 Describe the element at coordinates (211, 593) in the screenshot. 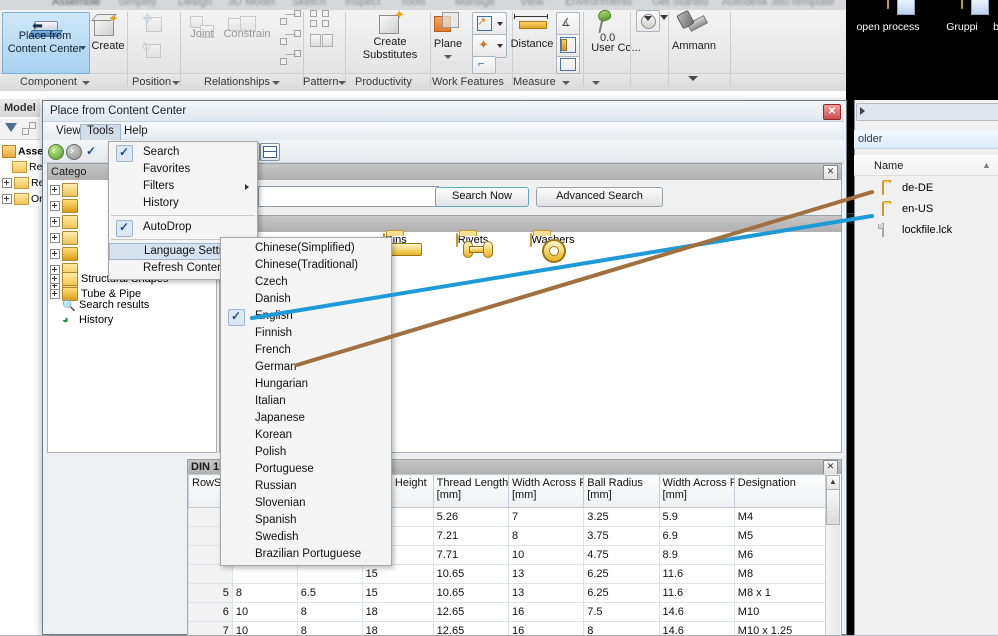

I see `table-cell: 5` at that location.